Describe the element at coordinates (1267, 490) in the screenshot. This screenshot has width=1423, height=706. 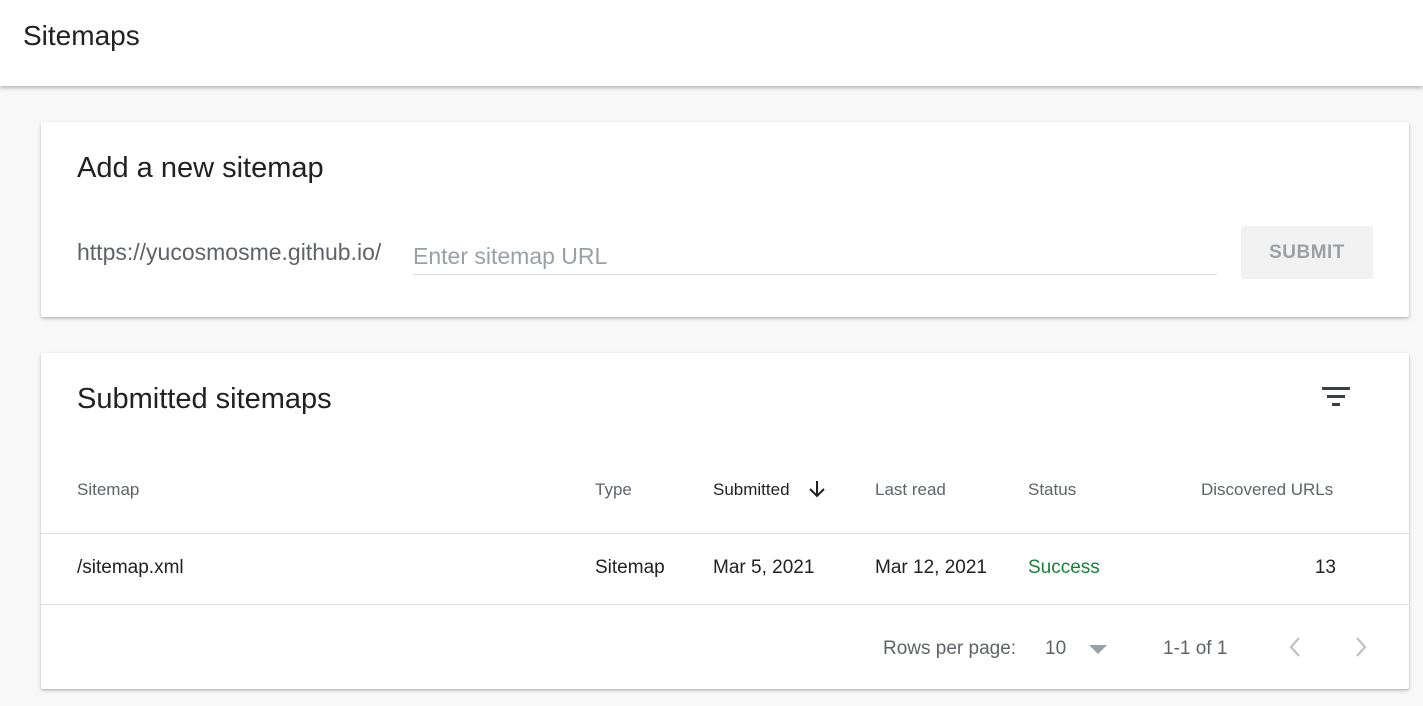
I see `column-header-discovered-urls: Discovered URLs` at that location.